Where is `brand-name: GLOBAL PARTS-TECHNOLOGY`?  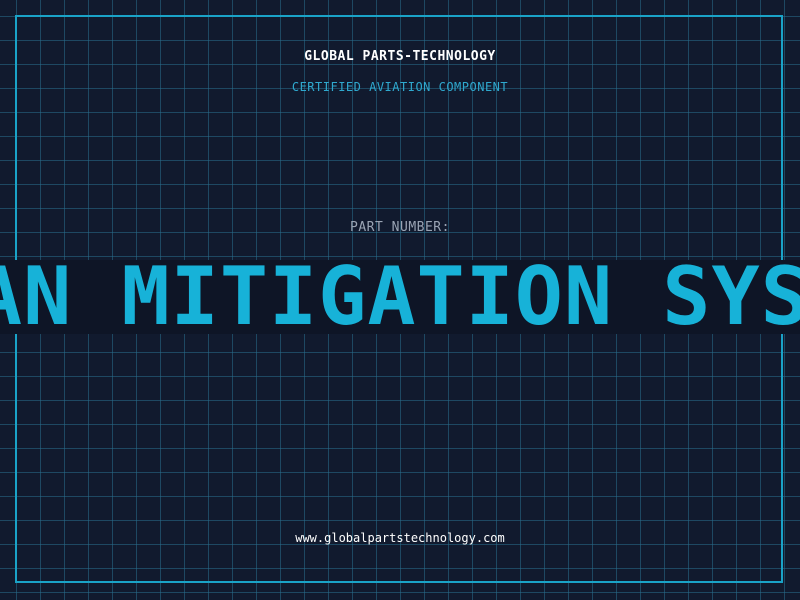
brand-name: GLOBAL PARTS-TECHNOLOGY is located at coordinates (400, 56).